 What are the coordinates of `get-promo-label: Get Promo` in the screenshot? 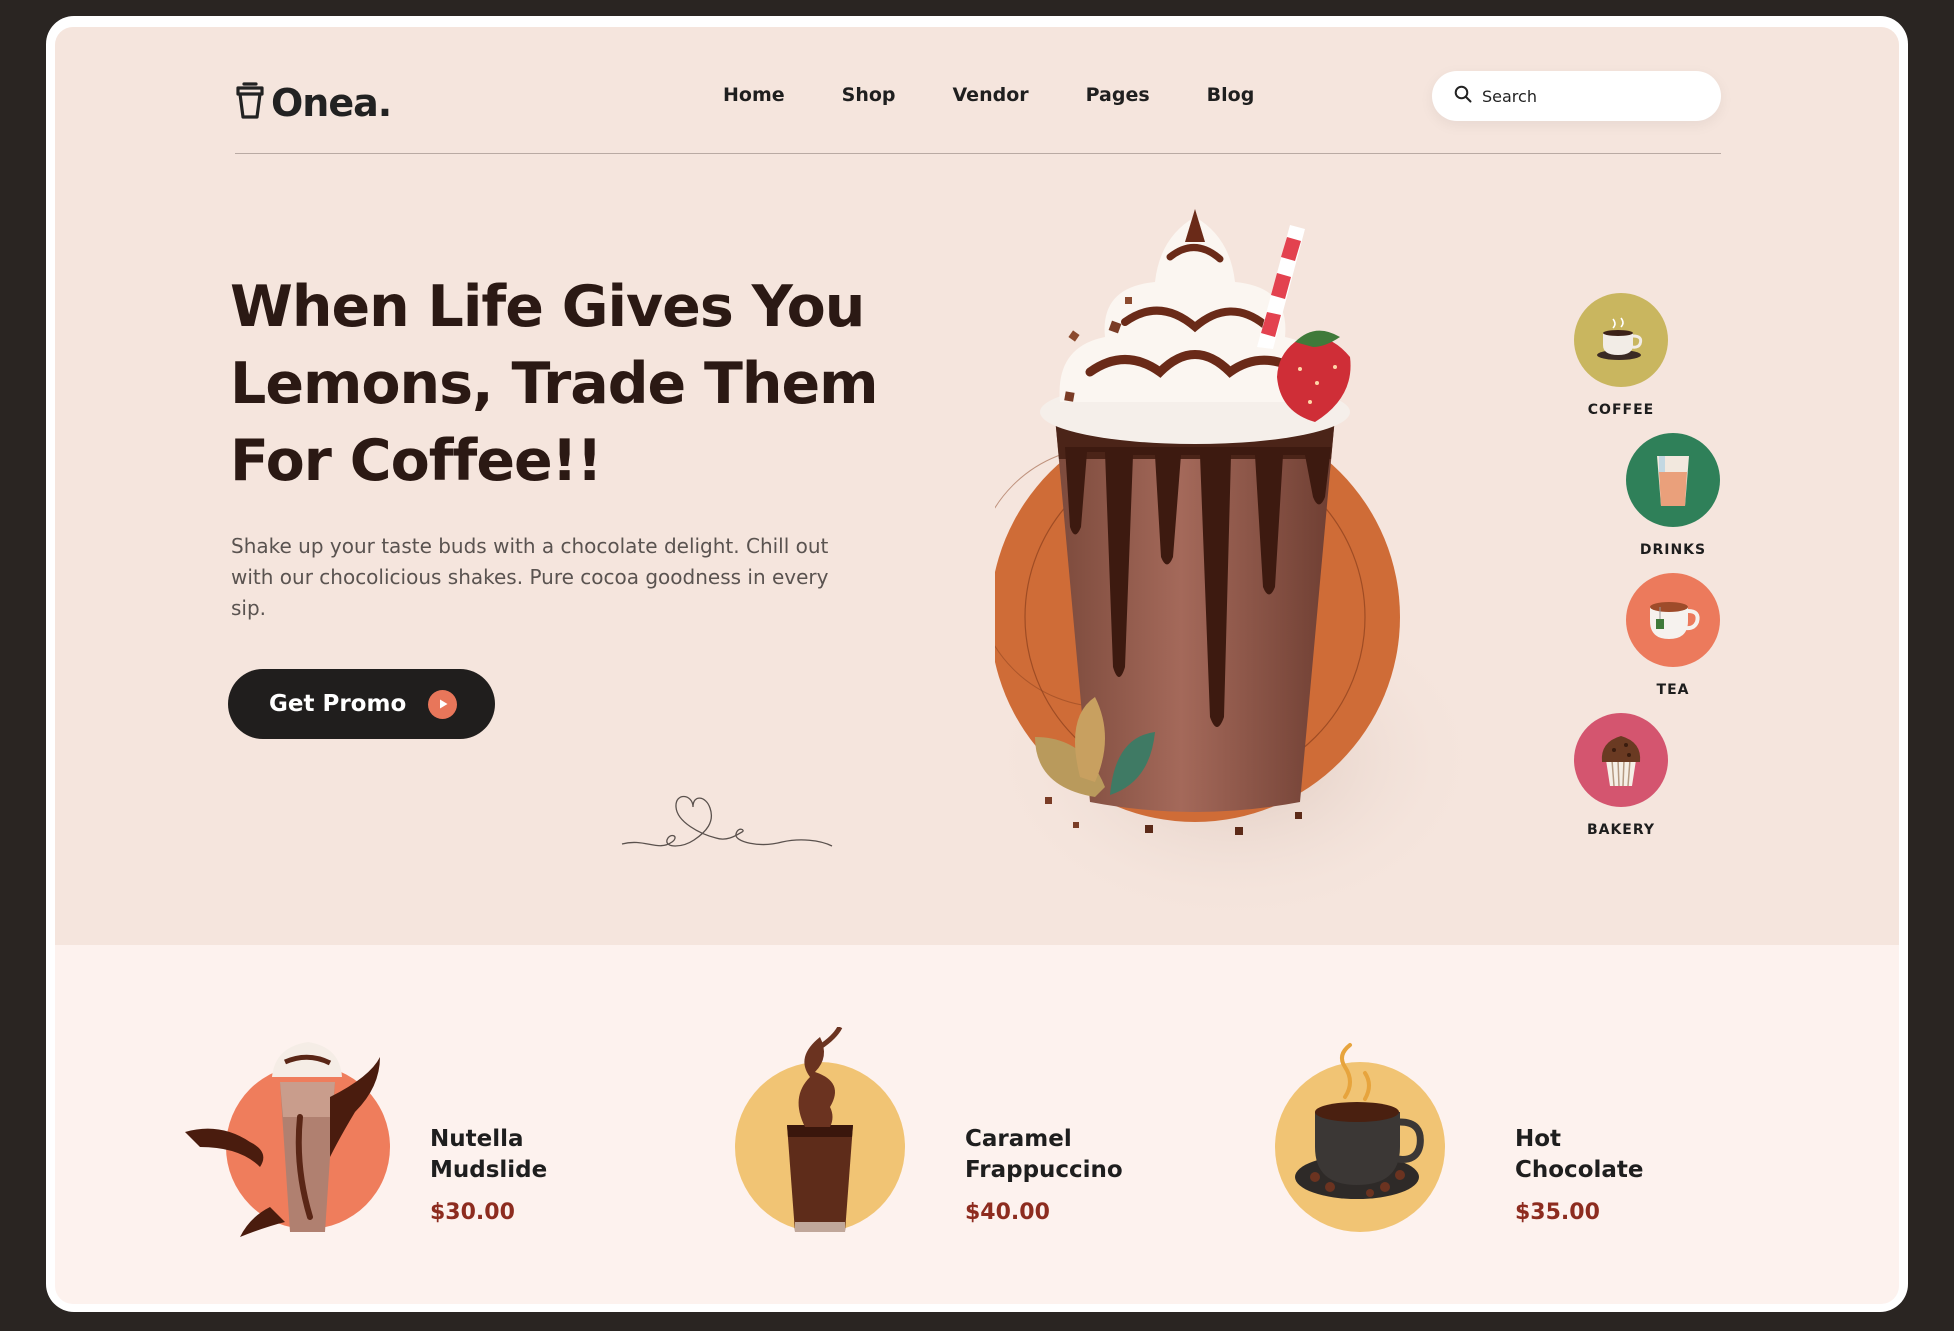 It's located at (338, 704).